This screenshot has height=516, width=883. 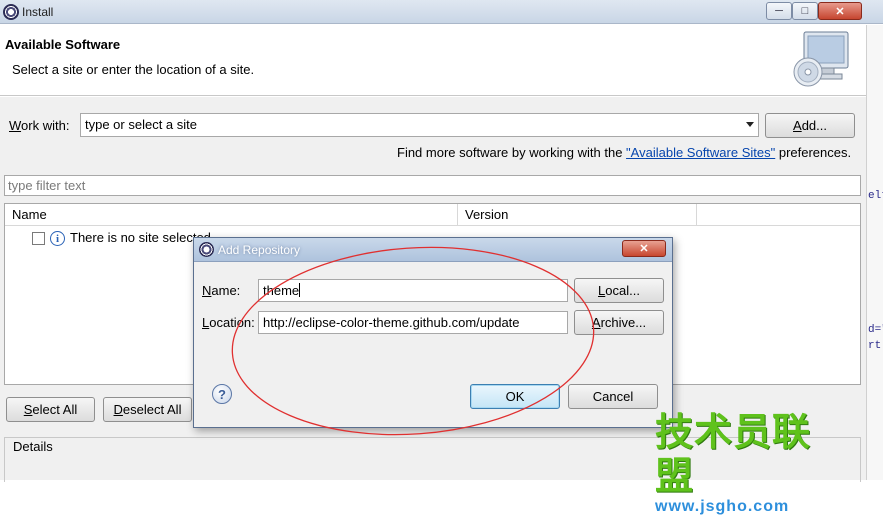 I want to click on work-with-combo: type or select a site, so click(x=419, y=125).